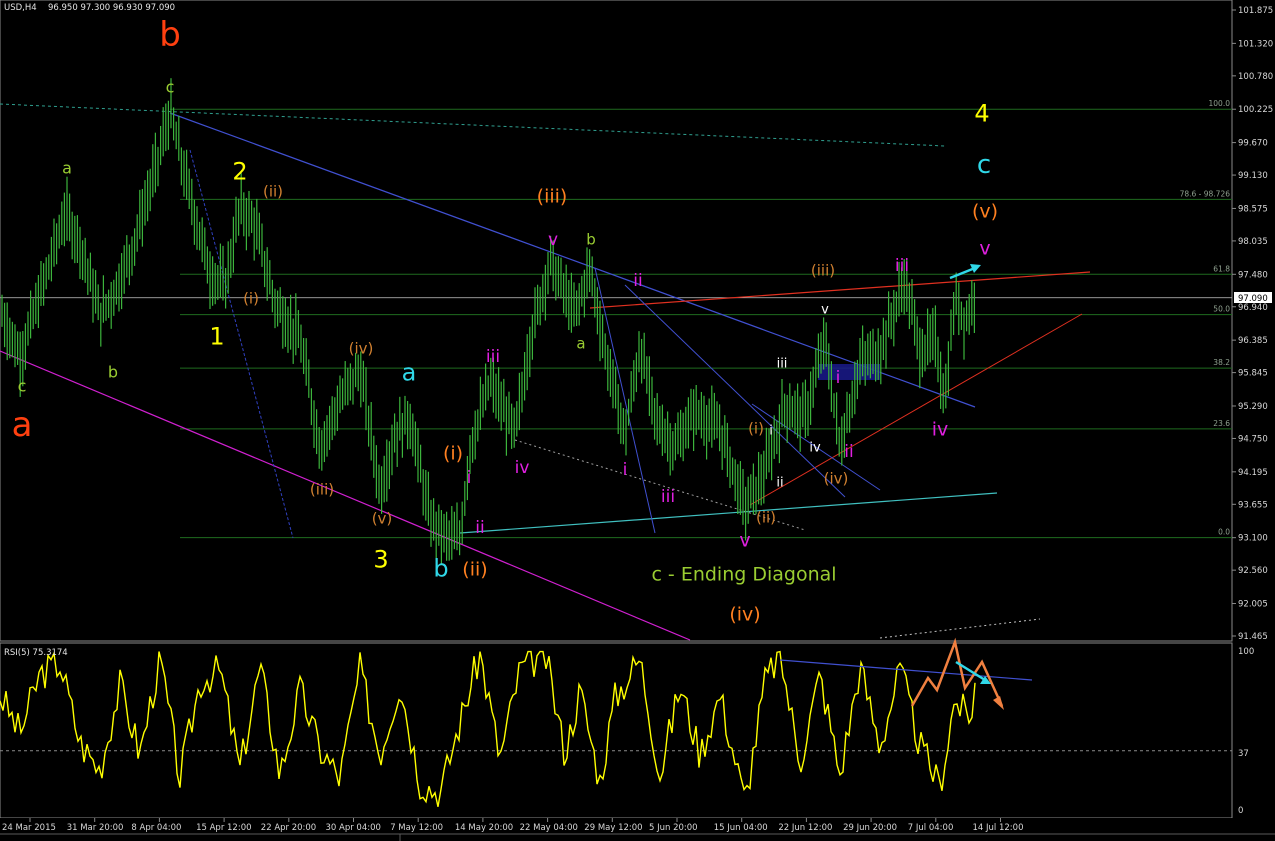 The width and height of the screenshot is (1275, 841). I want to click on price-tick-label: 101.320, so click(1255, 44).